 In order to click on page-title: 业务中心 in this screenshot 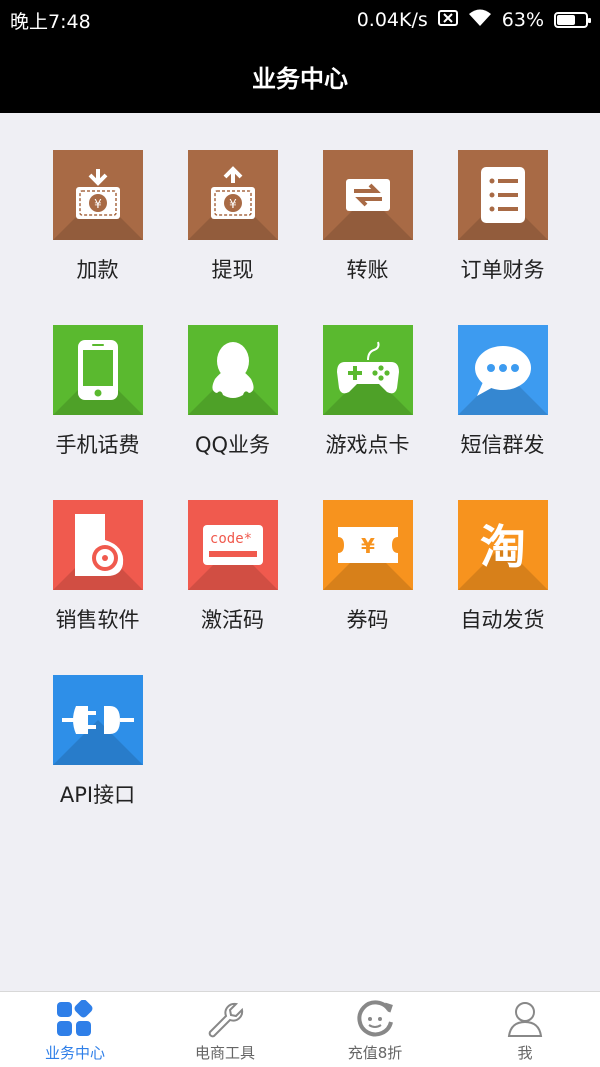, I will do `click(300, 79)`.